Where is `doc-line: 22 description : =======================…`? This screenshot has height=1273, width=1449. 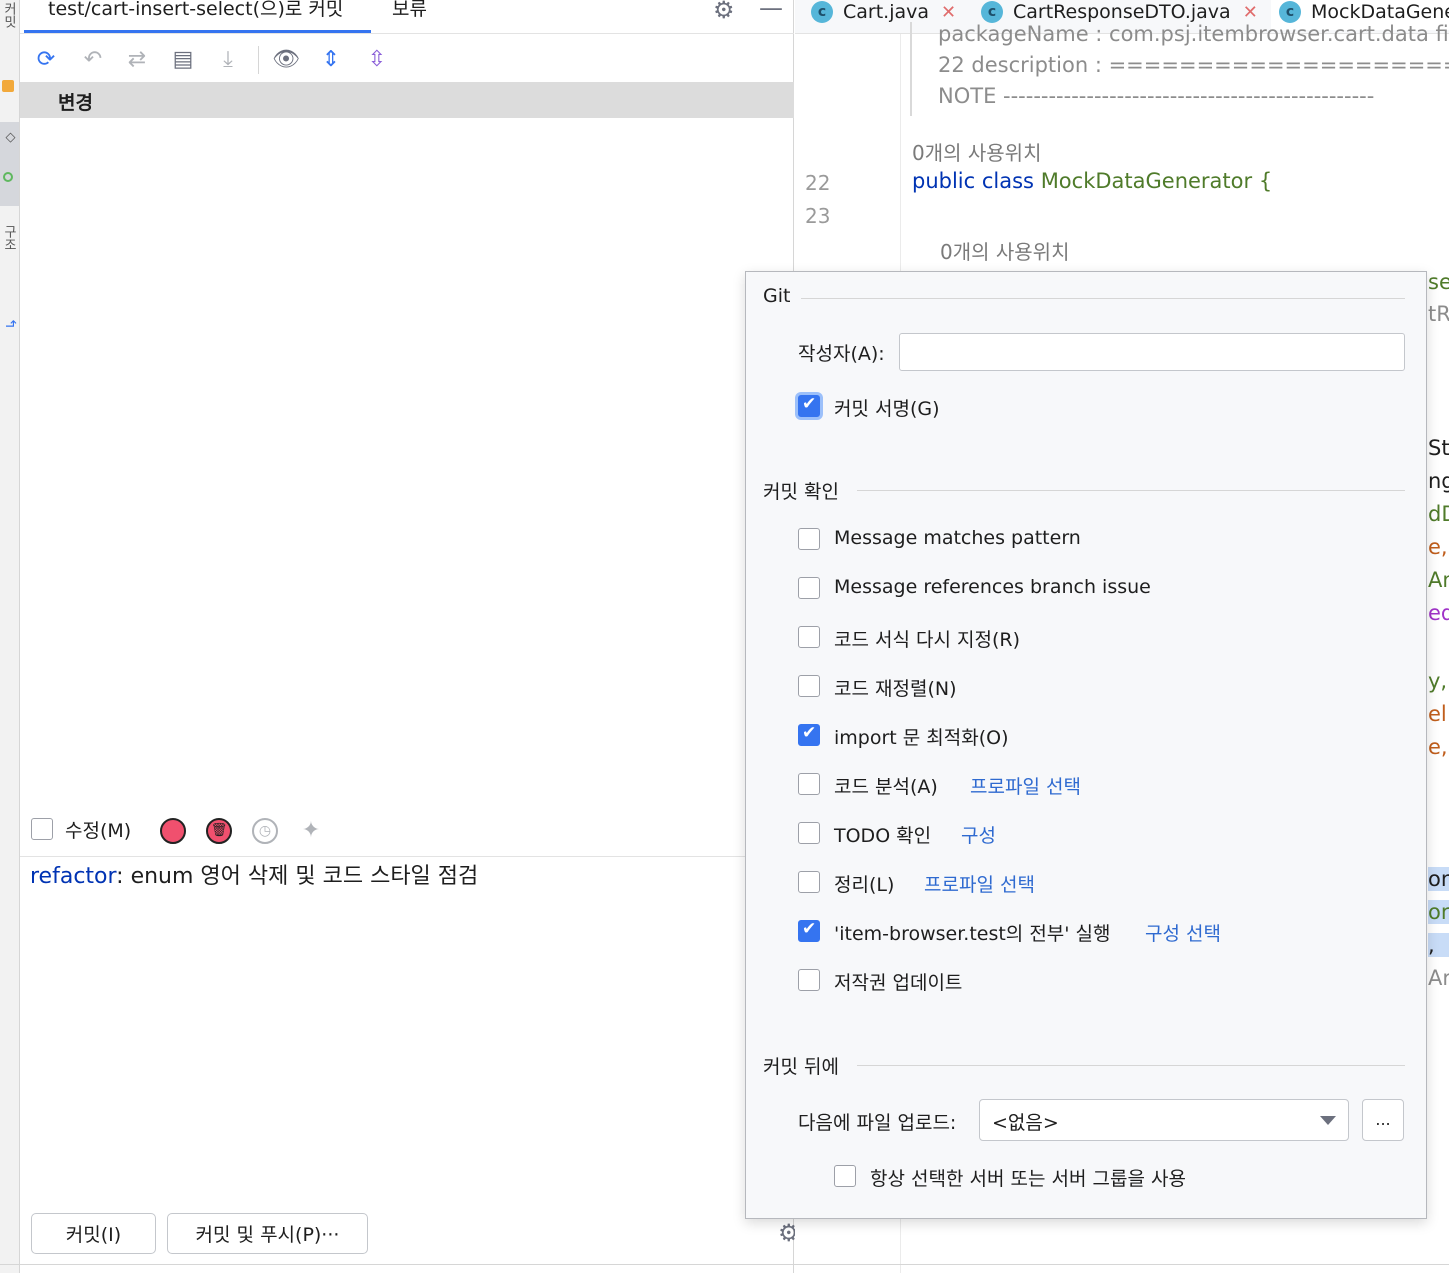 doc-line: 22 description : =======================… is located at coordinates (1193, 65).